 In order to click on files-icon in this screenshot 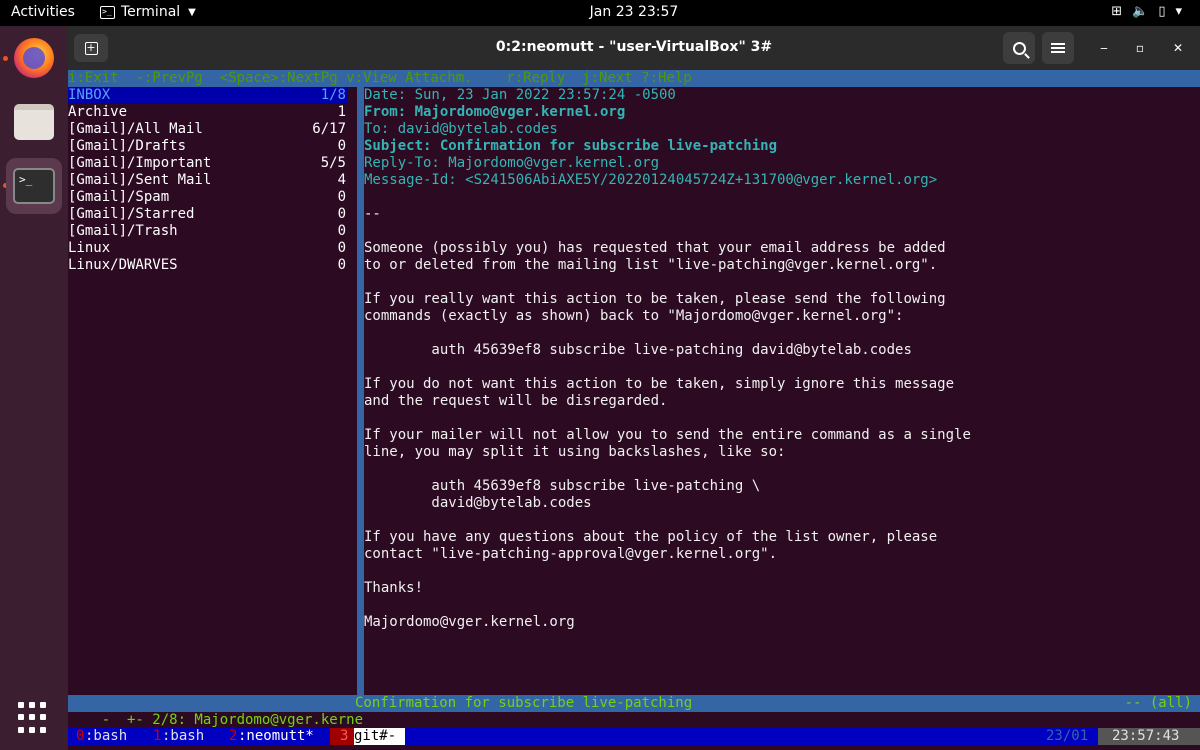, I will do `click(34, 122)`.